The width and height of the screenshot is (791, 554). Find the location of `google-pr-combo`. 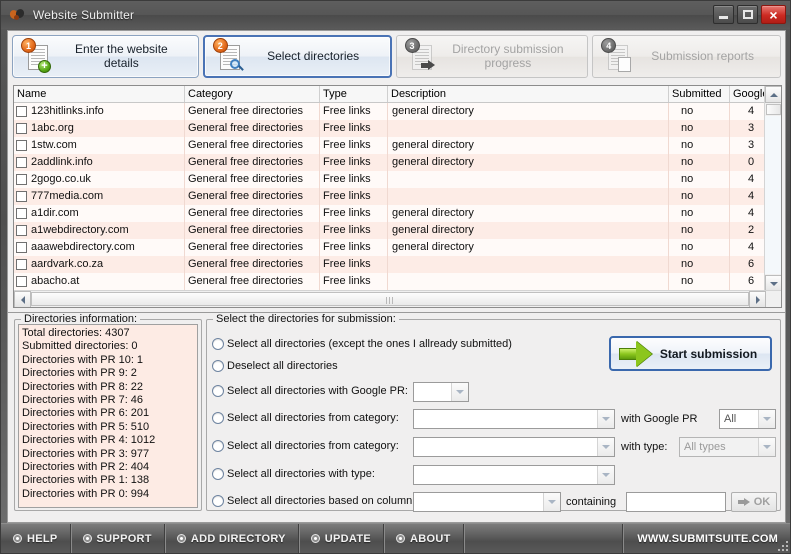

google-pr-combo is located at coordinates (441, 392).